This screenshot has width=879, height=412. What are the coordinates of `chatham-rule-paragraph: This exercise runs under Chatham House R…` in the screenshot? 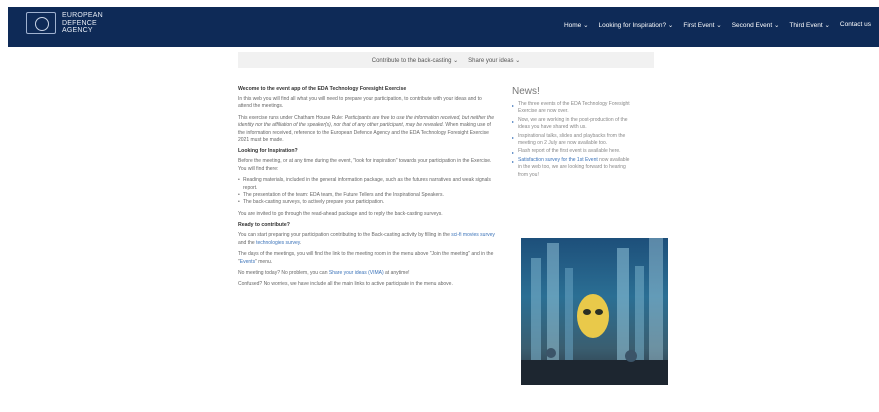 It's located at (367, 130).